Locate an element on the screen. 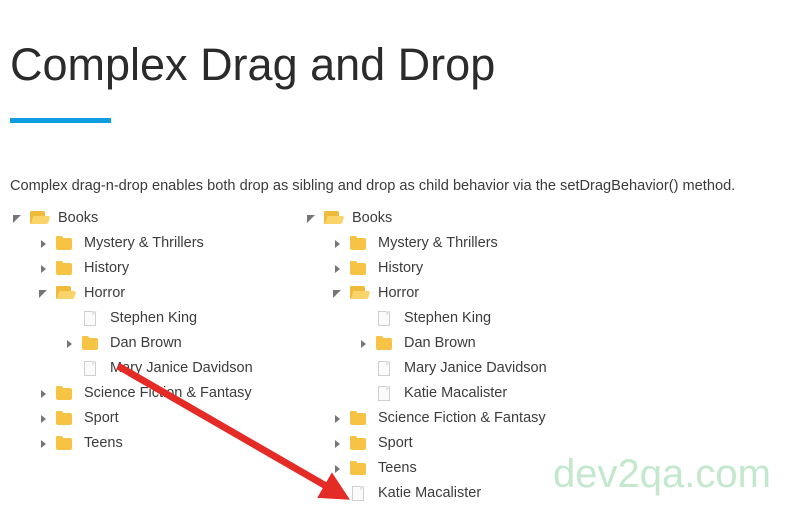 This screenshot has height=511, width=801. tree-node: Katie Macalister is located at coordinates (452, 393).